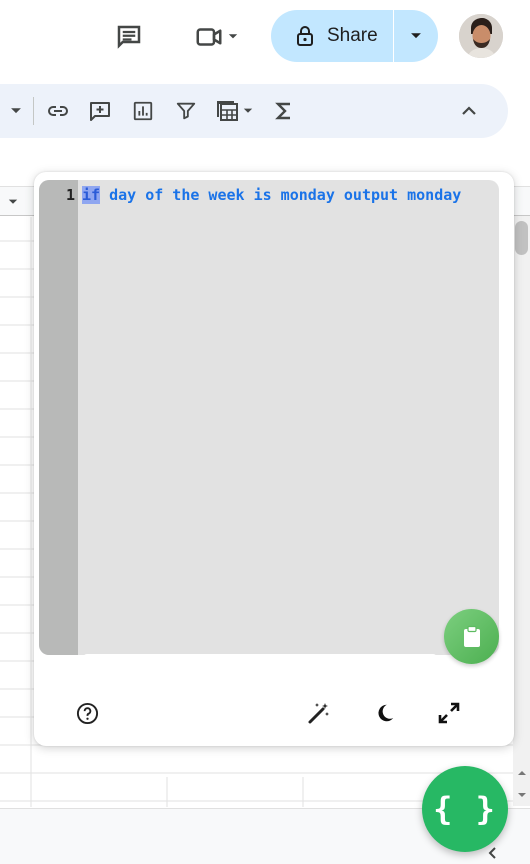 Image resolution: width=530 pixels, height=864 pixels. What do you see at coordinates (70, 195) in the screenshot?
I see `line-number: 1` at bounding box center [70, 195].